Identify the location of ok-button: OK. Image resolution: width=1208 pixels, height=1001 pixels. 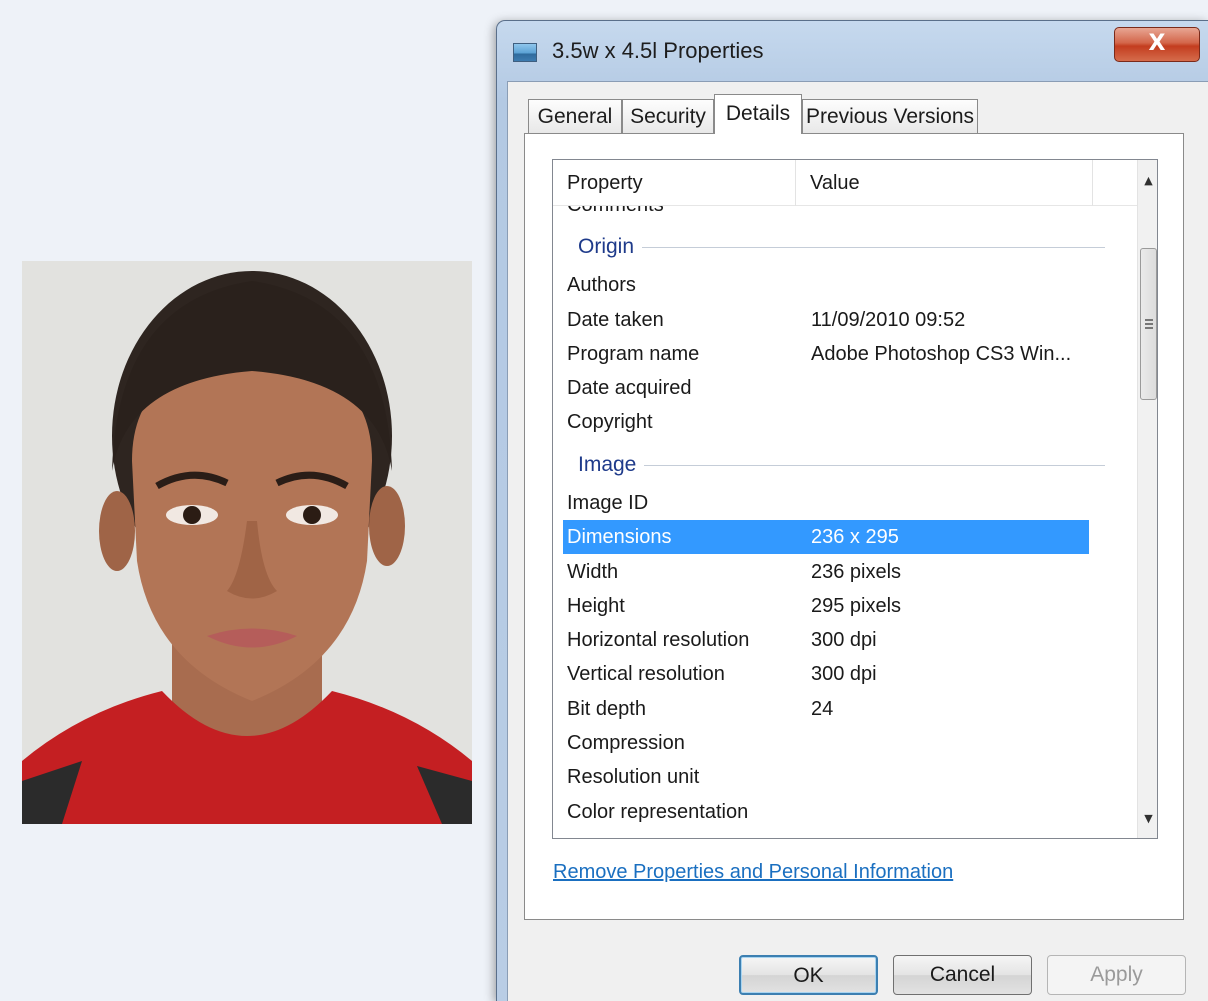
(808, 975).